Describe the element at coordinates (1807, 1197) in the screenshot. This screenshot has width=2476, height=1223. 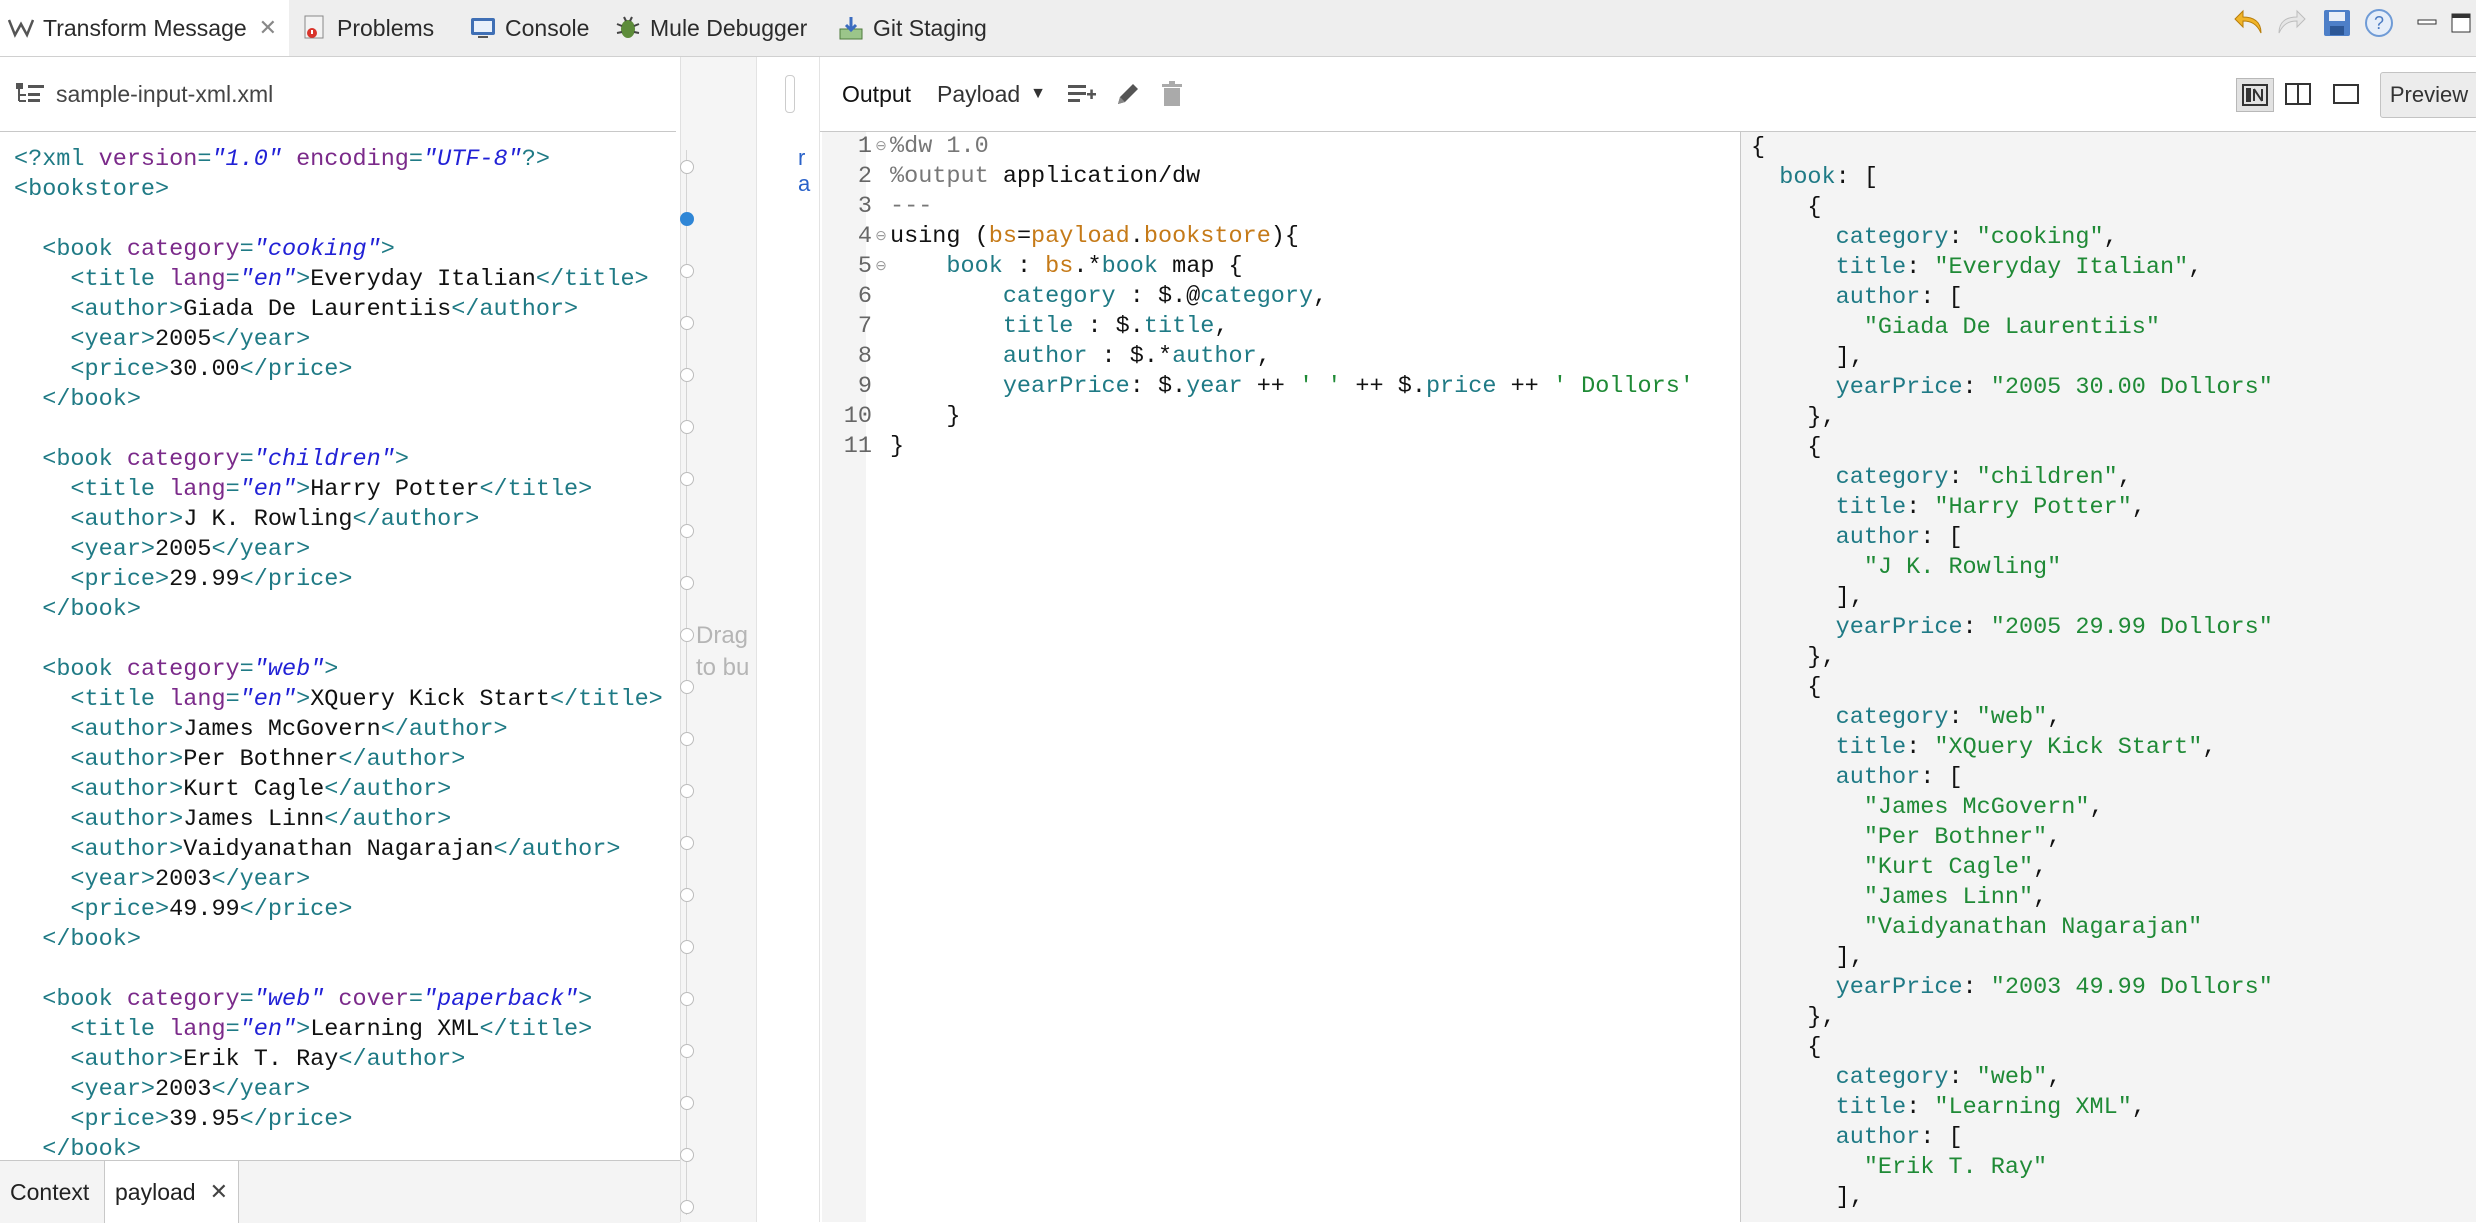
I see `preview-token: ],` at that location.